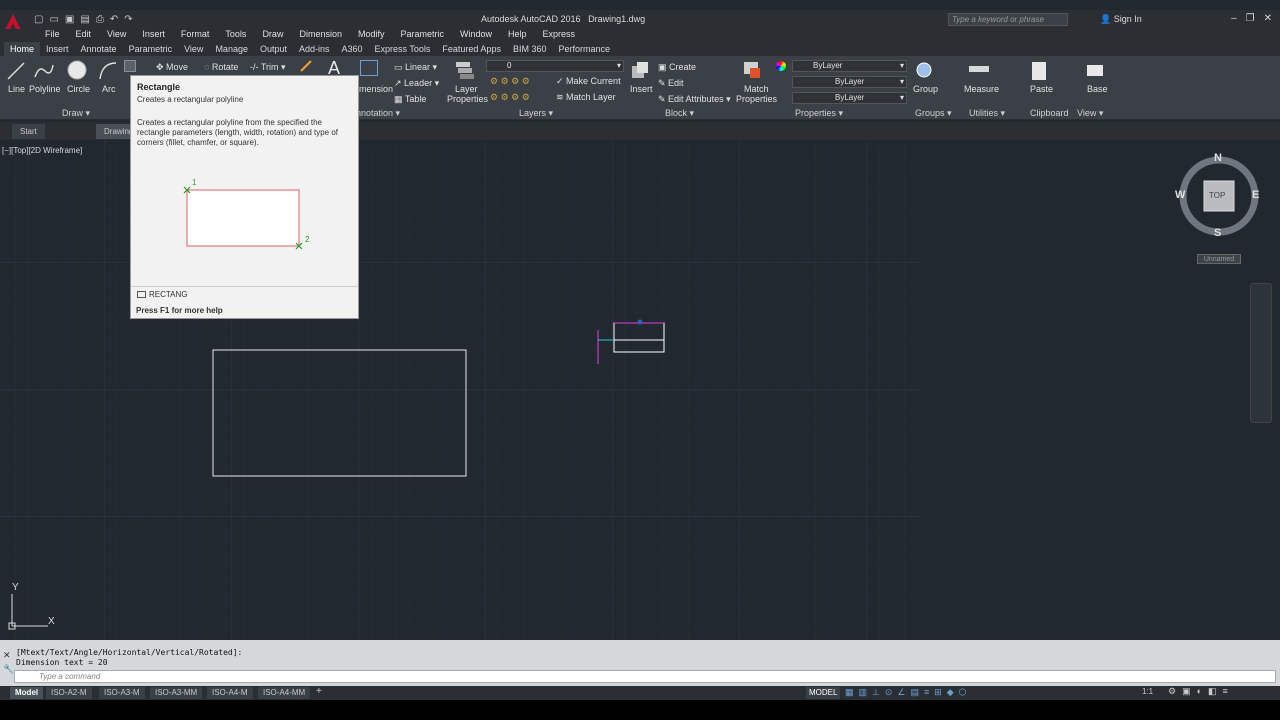  I want to click on layout-tab: ISO-A4-M, so click(230, 693).